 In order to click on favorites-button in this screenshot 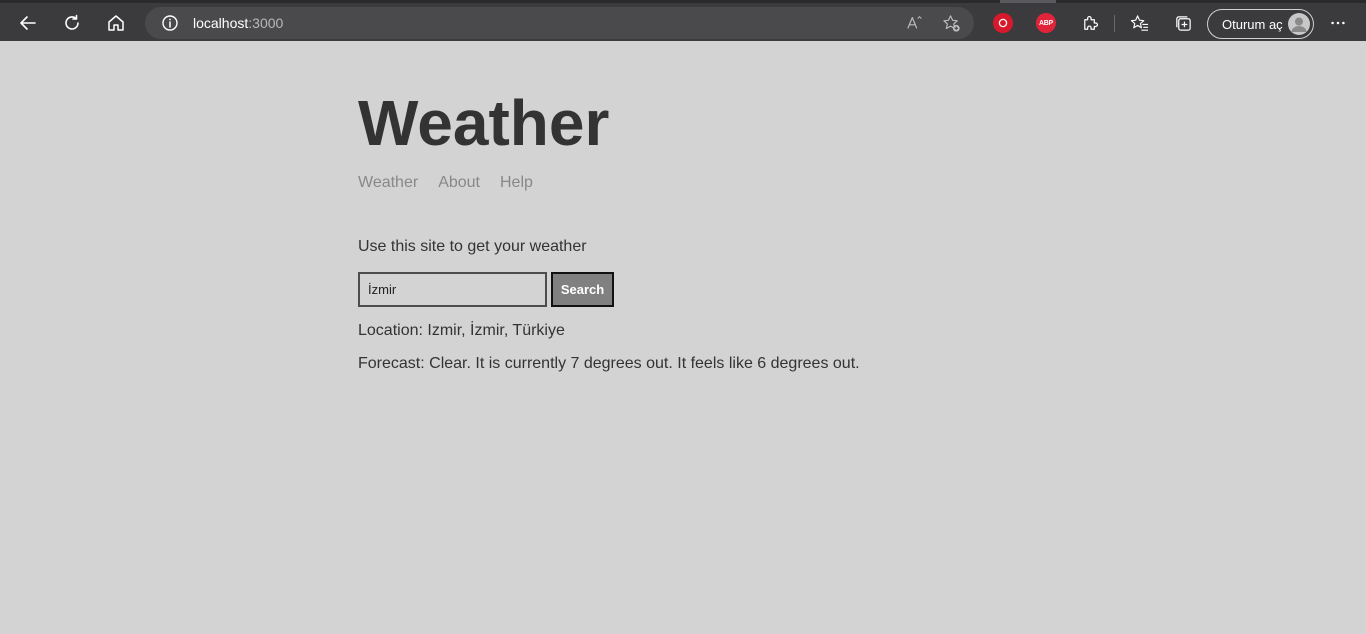, I will do `click(1139, 23)`.